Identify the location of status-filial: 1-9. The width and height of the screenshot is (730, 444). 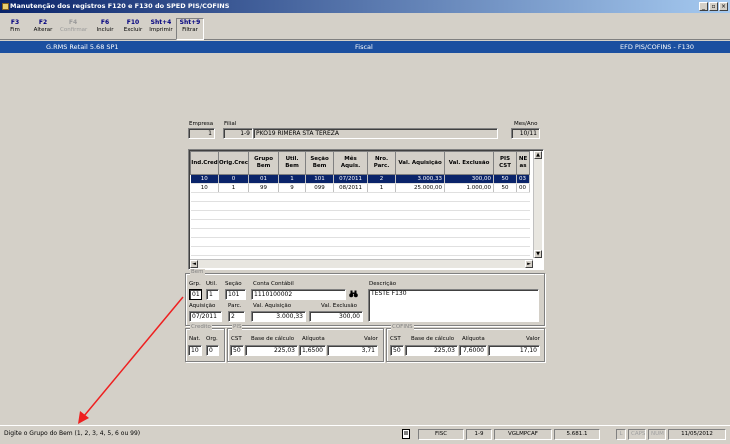
(479, 434).